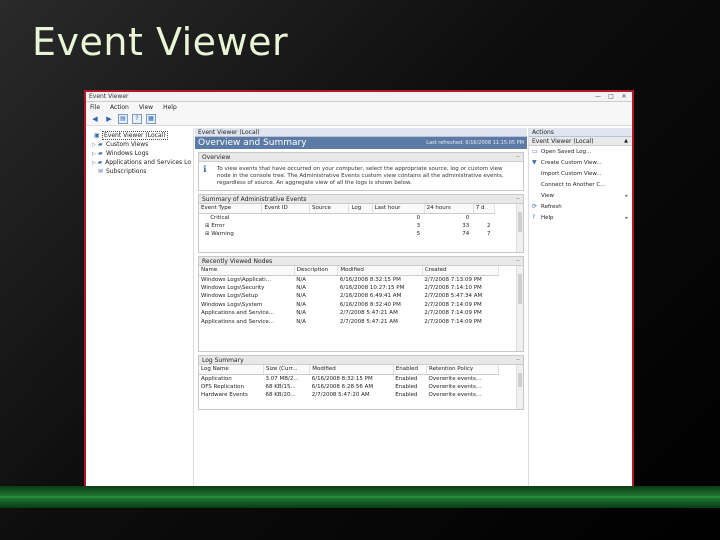 This screenshot has height=540, width=720. What do you see at coordinates (285, 209) in the screenshot?
I see `column-header: Event ID` at bounding box center [285, 209].